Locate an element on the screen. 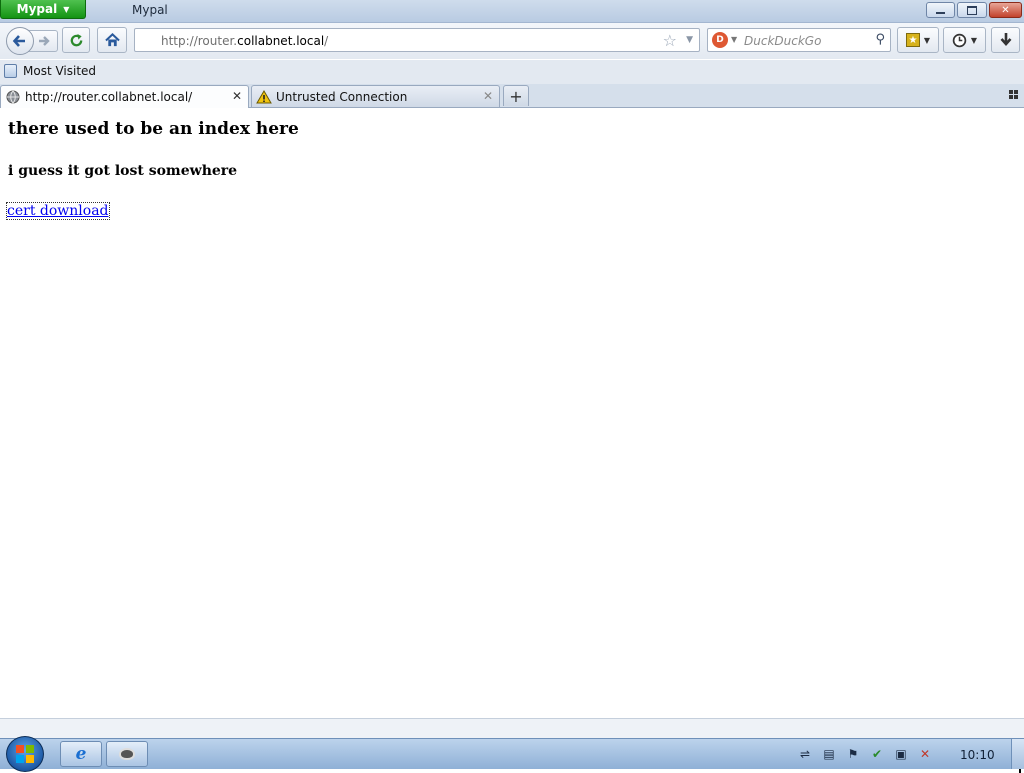  new-tab-button: + is located at coordinates (516, 95).